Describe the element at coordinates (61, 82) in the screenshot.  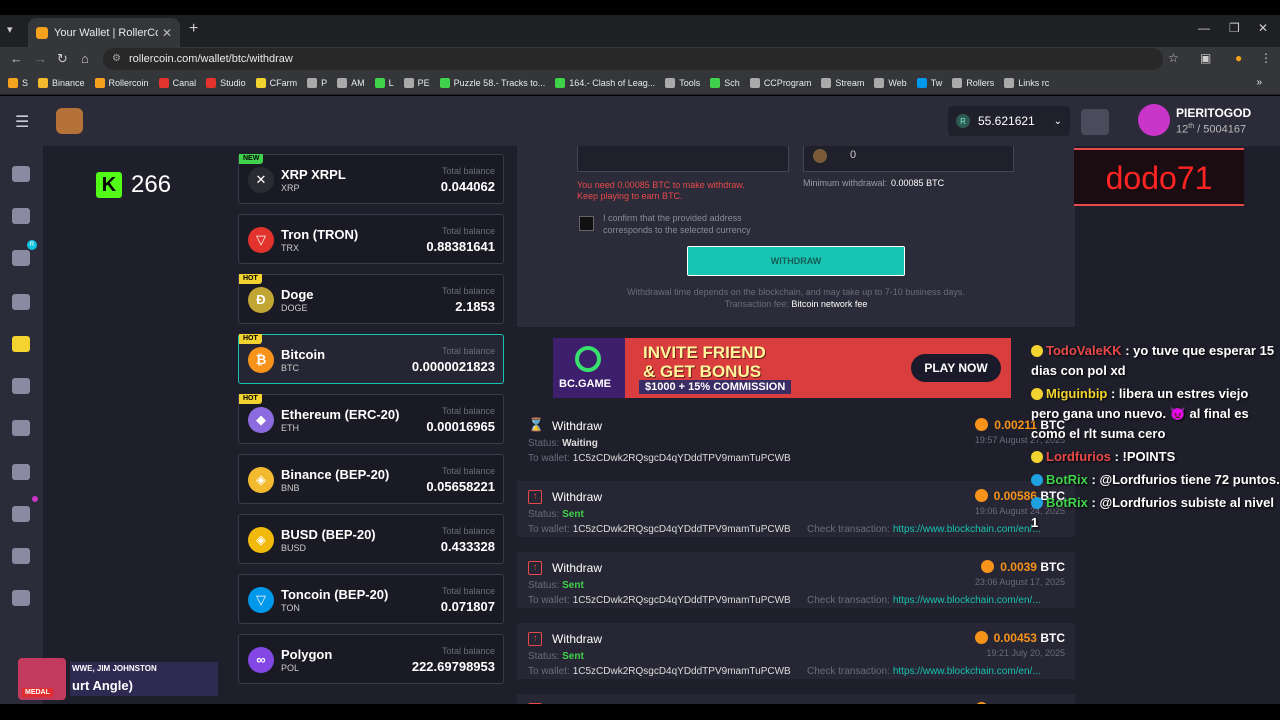
I see `bookmark-item: Binance` at that location.